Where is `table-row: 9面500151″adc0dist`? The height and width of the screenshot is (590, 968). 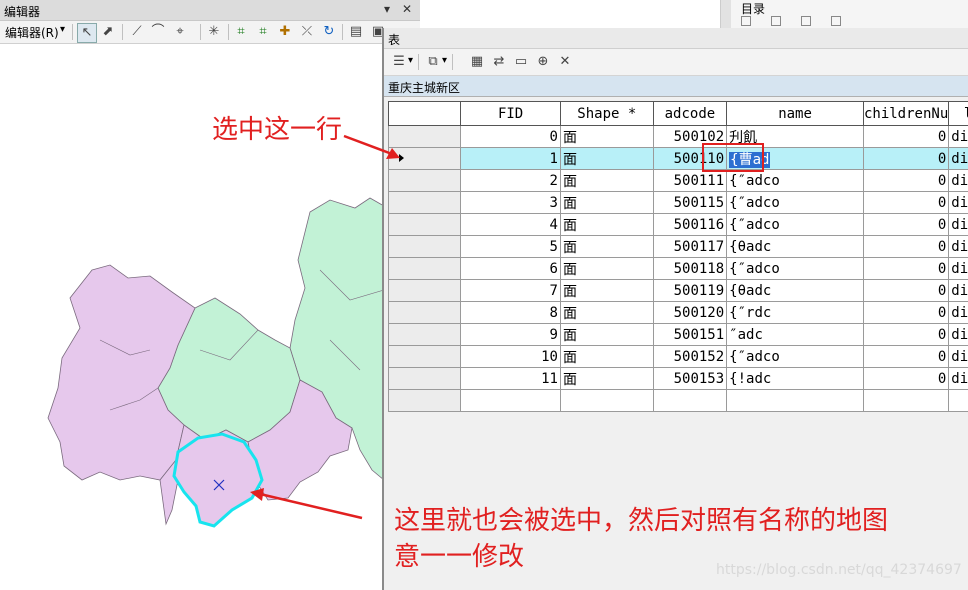
table-row: 9面500151″adc0dist is located at coordinates (677, 334).